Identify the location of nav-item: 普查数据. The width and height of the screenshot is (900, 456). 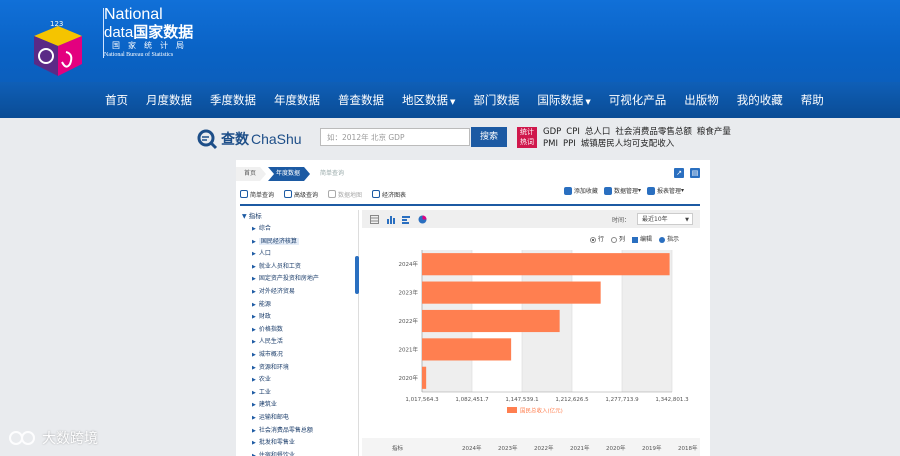
(361, 100).